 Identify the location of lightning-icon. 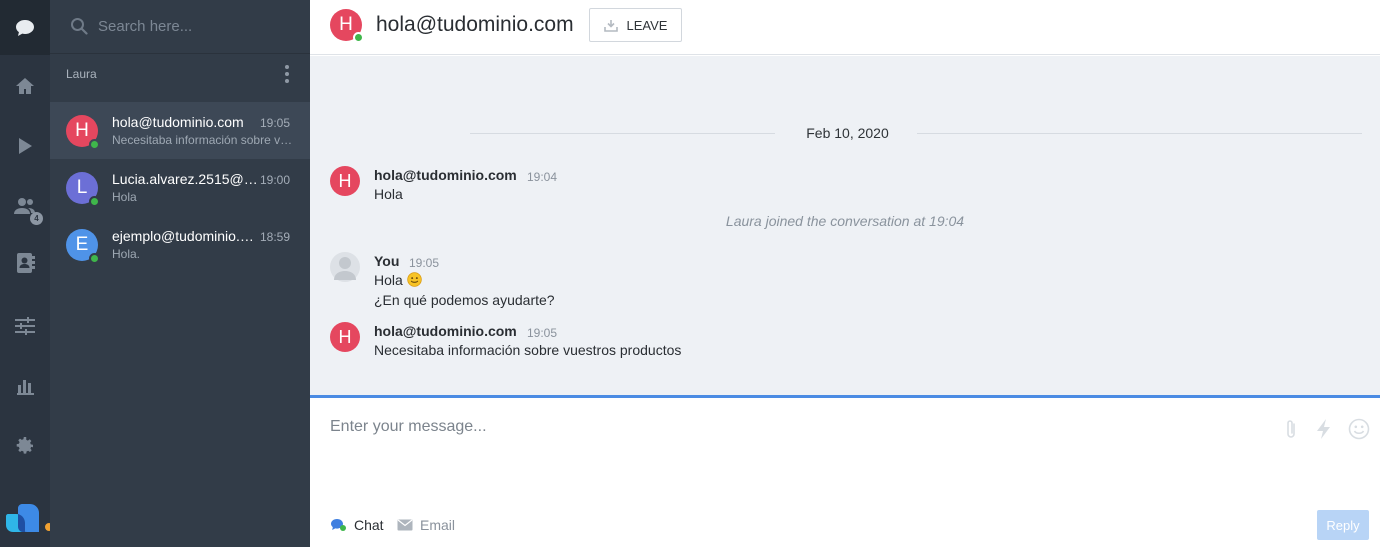
(1323, 429).